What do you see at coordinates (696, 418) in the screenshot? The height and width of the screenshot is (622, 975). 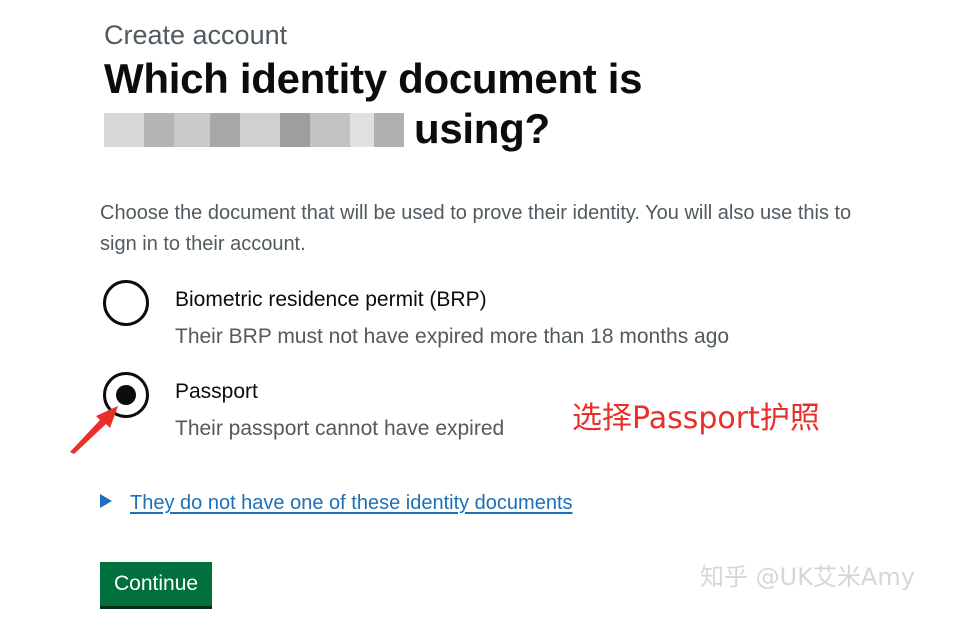 I see `annotation-text: 选择Passport护照` at bounding box center [696, 418].